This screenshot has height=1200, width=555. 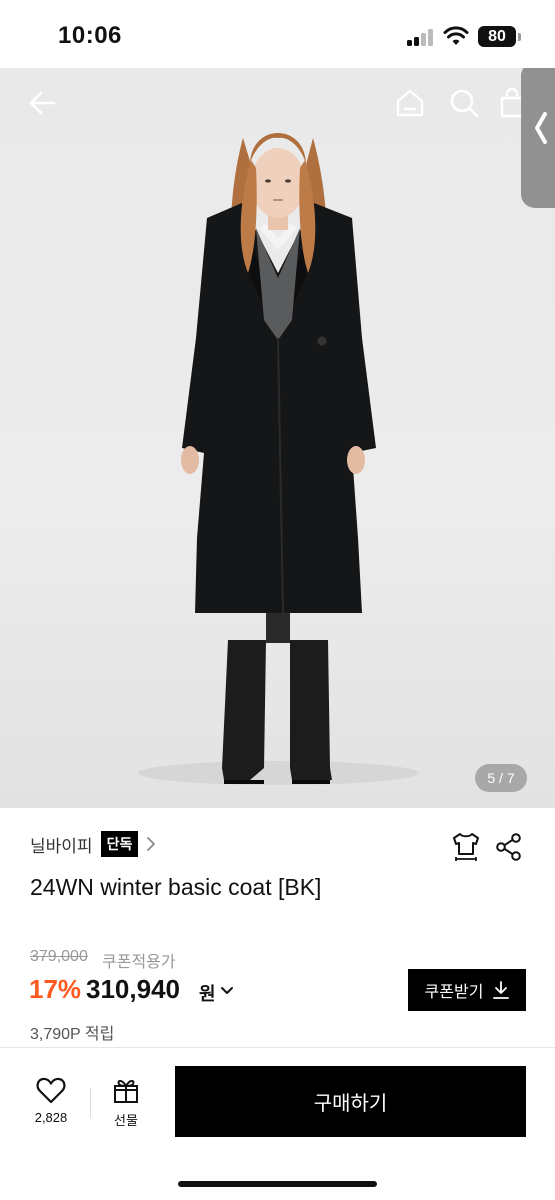 What do you see at coordinates (126, 1105) in the screenshot?
I see `gift-button: 선물` at bounding box center [126, 1105].